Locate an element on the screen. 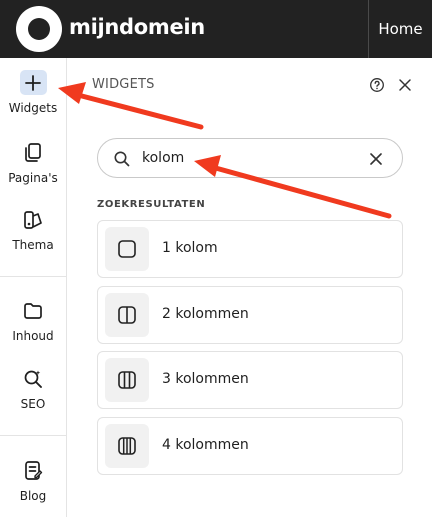  help-icon is located at coordinates (377, 85).